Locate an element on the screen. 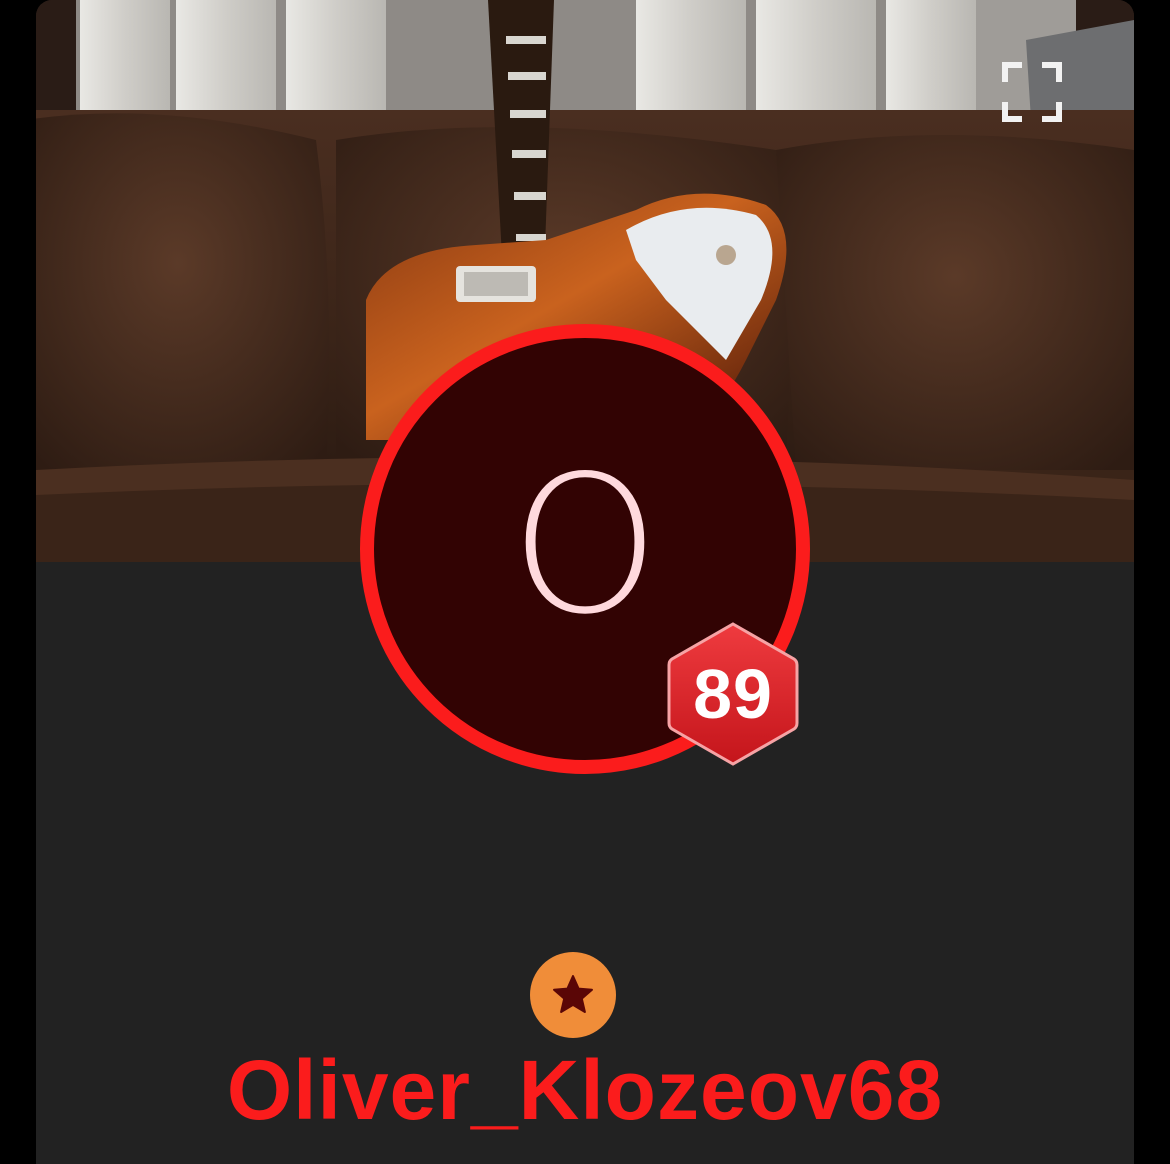  level-badge: 89 is located at coordinates (733, 694).